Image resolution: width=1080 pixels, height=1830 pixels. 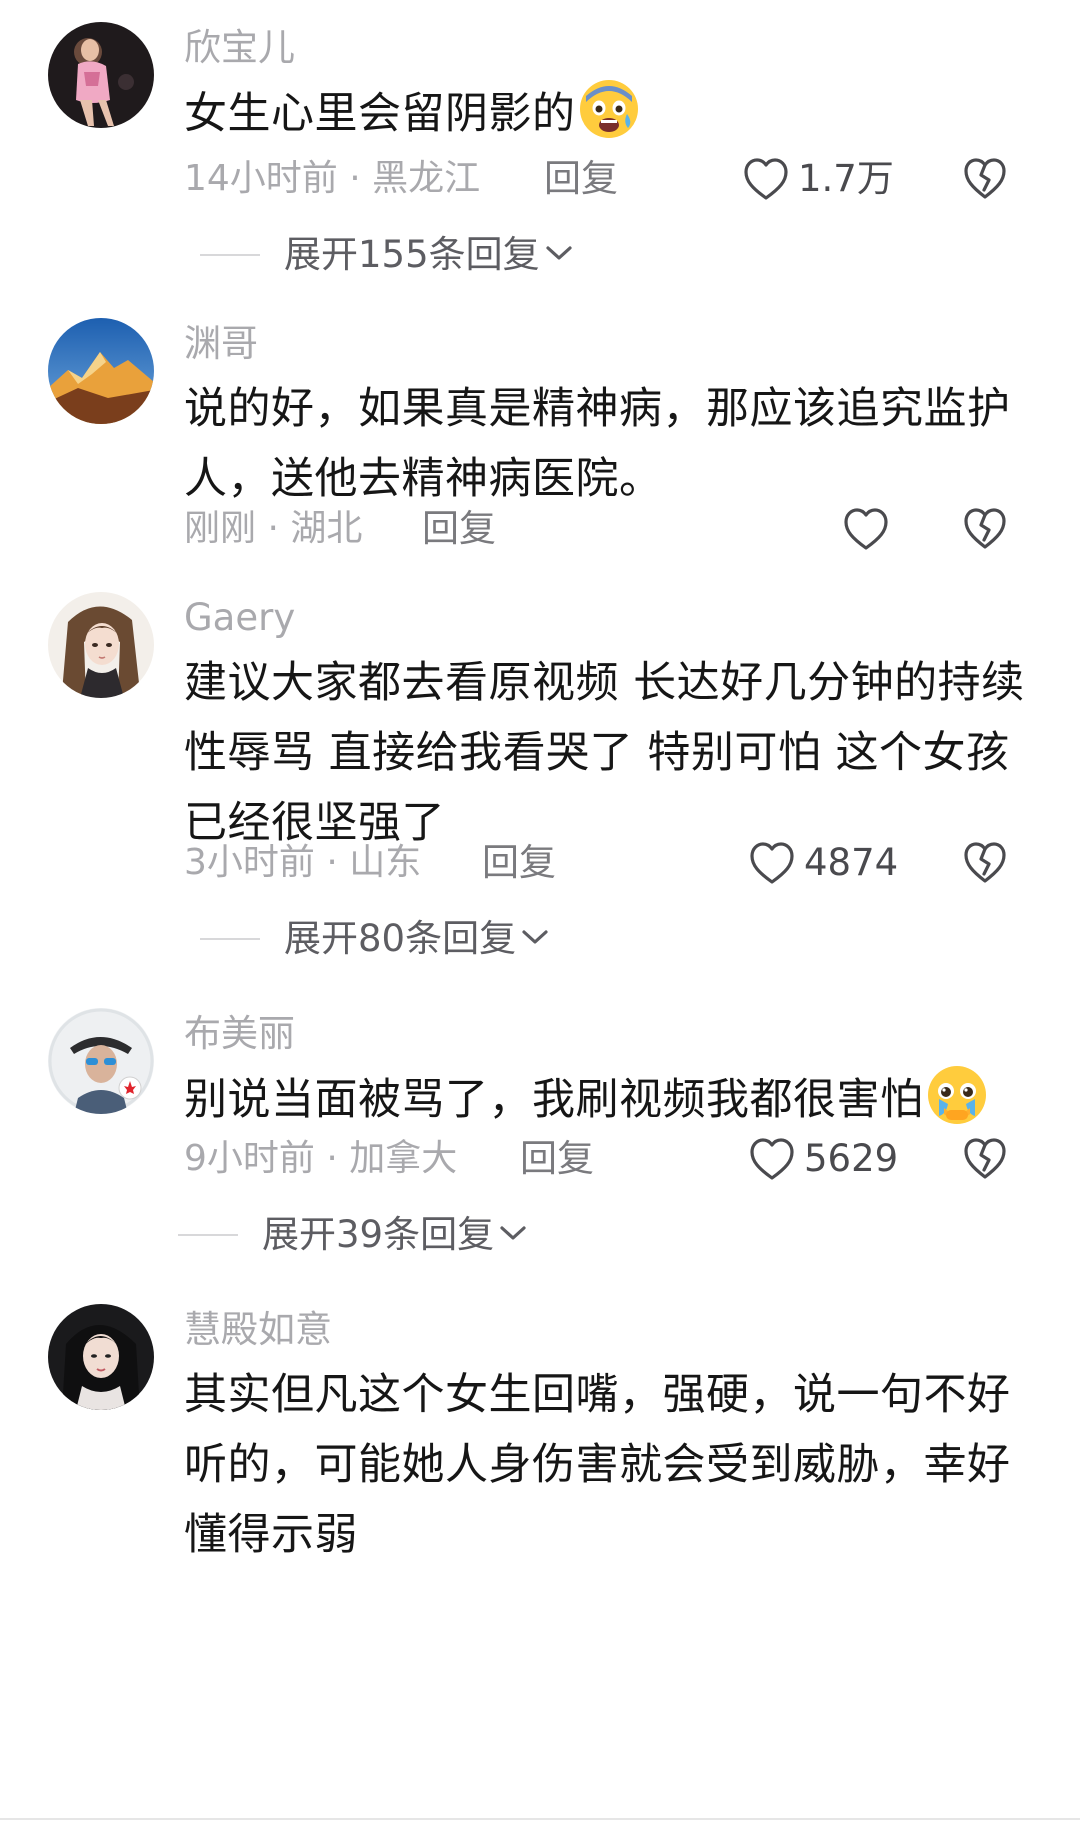 What do you see at coordinates (239, 1034) in the screenshot?
I see `username: 布美丽` at bounding box center [239, 1034].